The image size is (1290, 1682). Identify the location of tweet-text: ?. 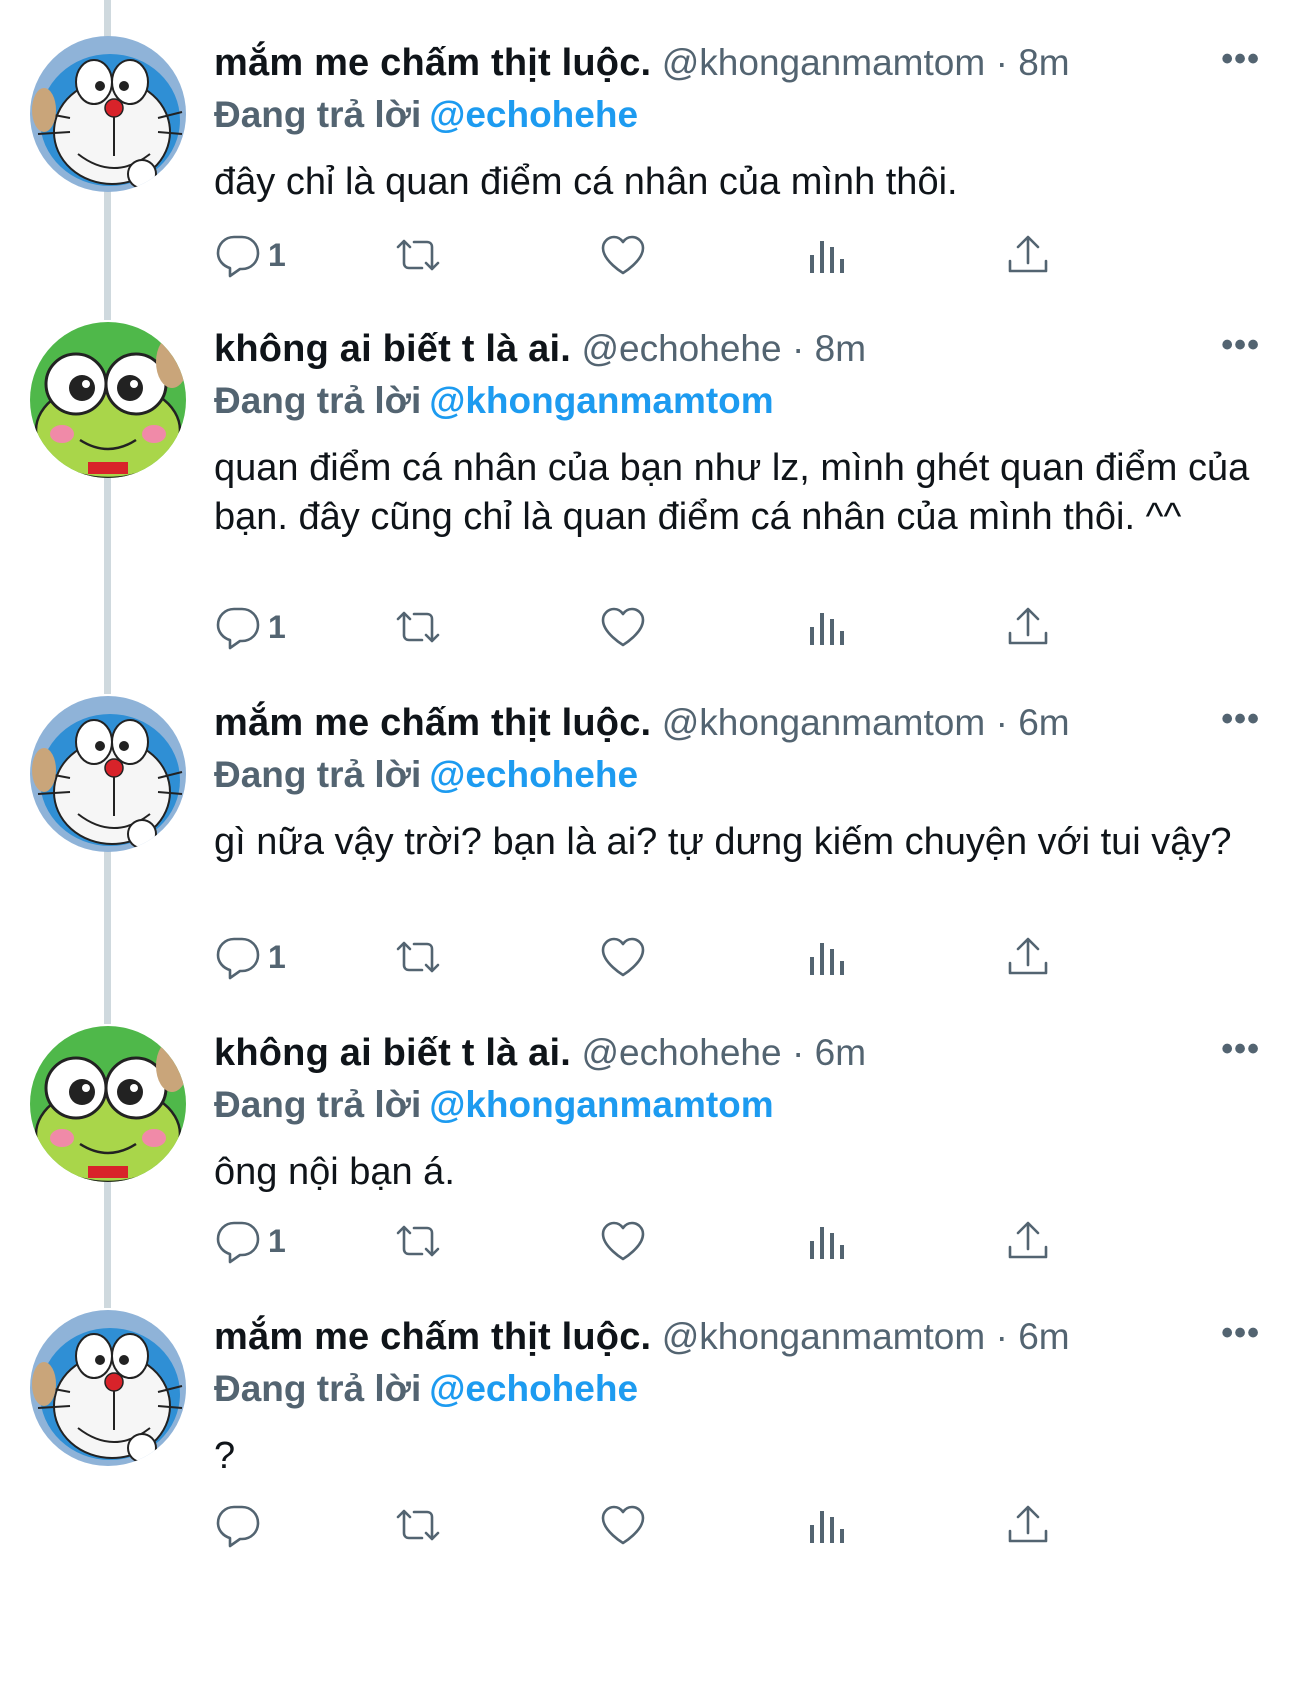
(225, 1456).